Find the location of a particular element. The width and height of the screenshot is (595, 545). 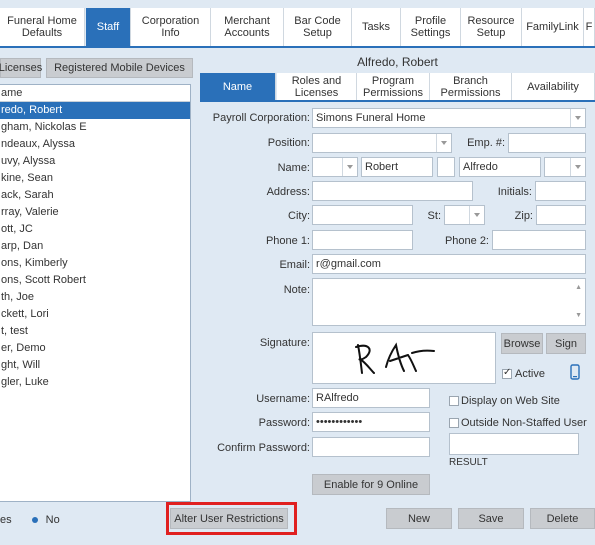

suffix-select is located at coordinates (565, 167).